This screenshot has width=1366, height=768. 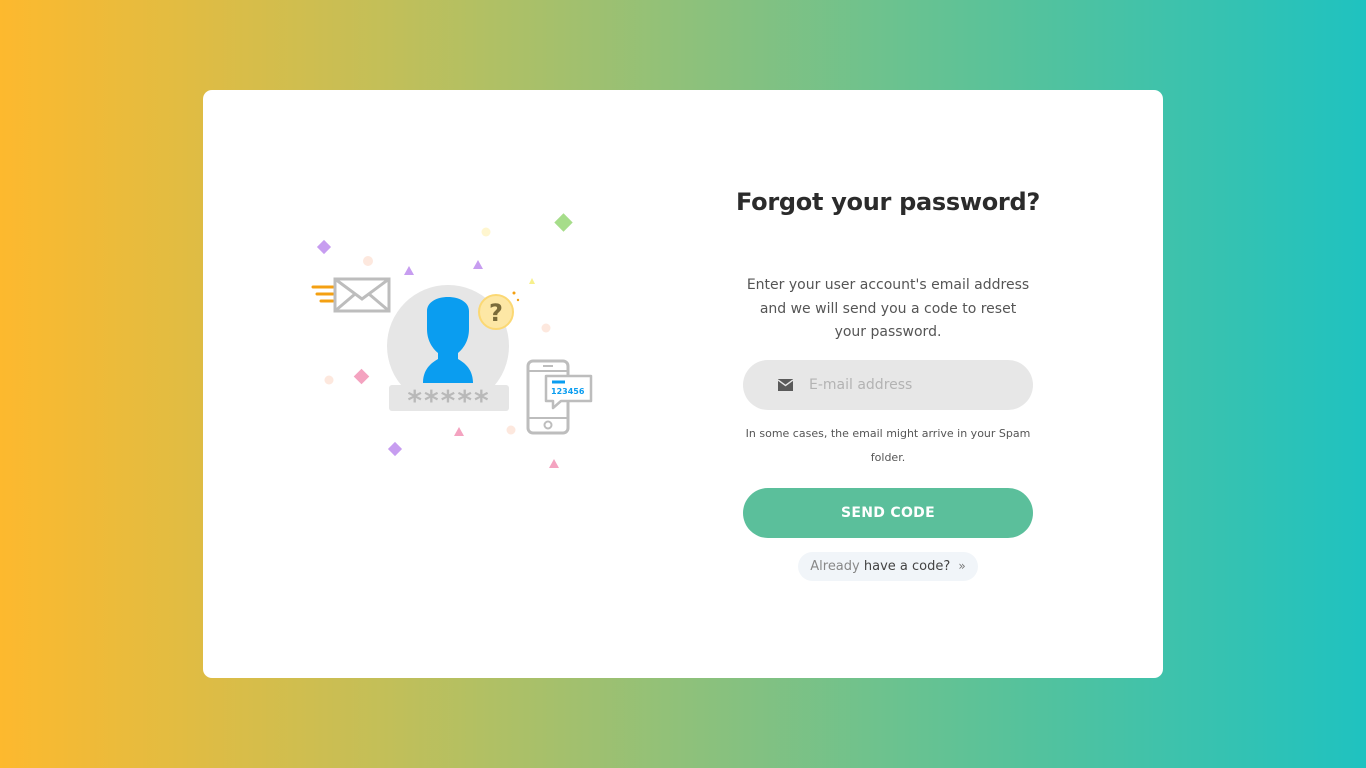 What do you see at coordinates (835, 566) in the screenshot?
I see `have-code-prefix: Already` at bounding box center [835, 566].